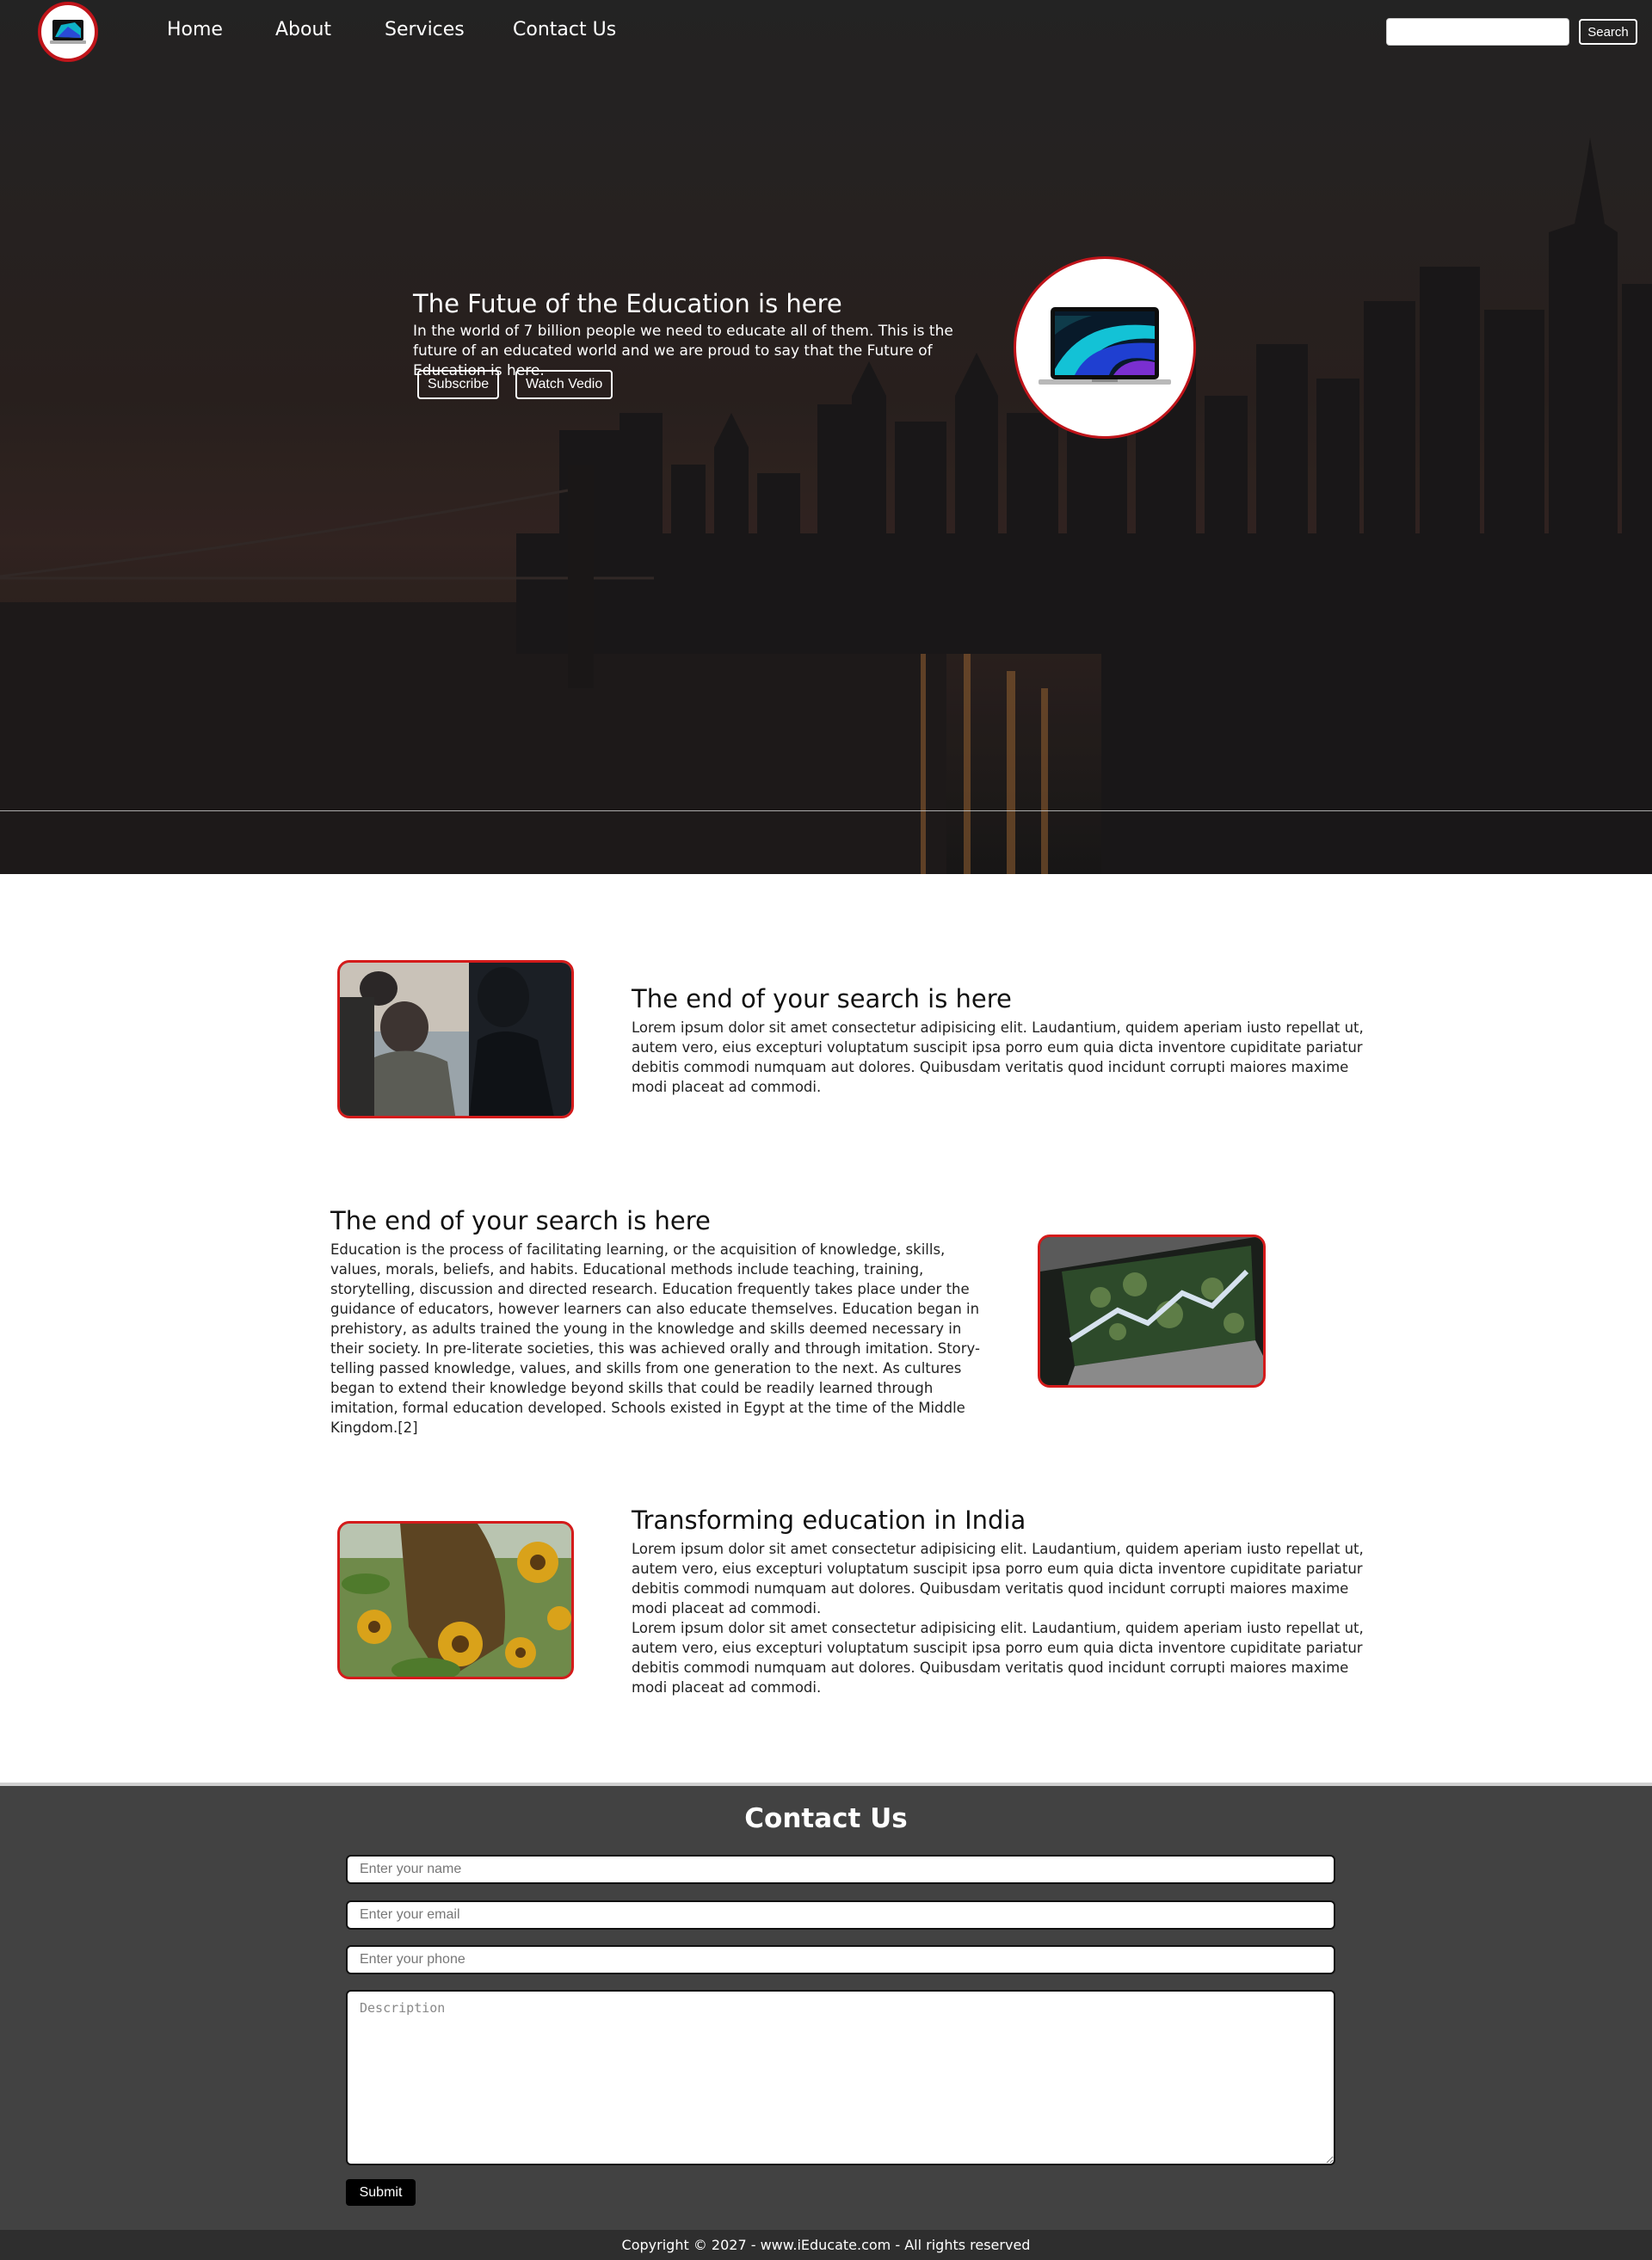  I want to click on section-3-image, so click(455, 1600).